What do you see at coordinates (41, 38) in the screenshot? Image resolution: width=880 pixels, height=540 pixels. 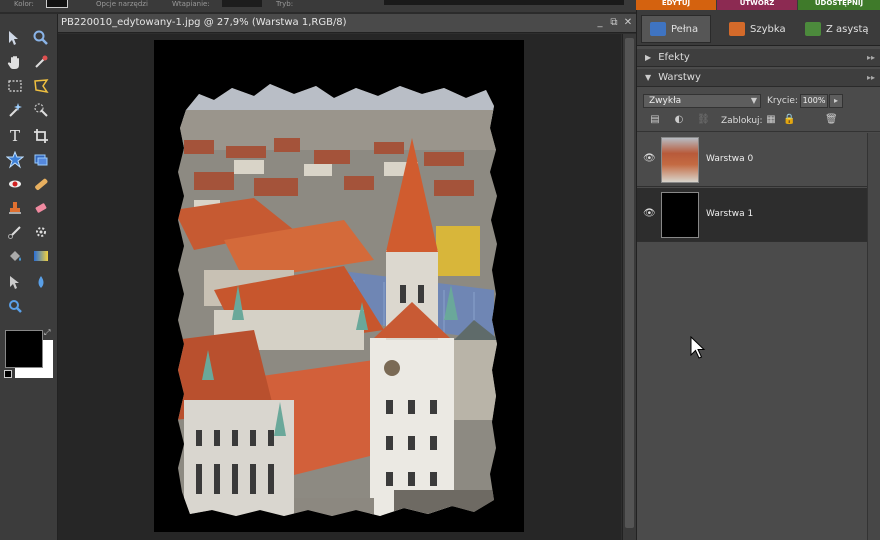 I see `zoom-tool-icon` at bounding box center [41, 38].